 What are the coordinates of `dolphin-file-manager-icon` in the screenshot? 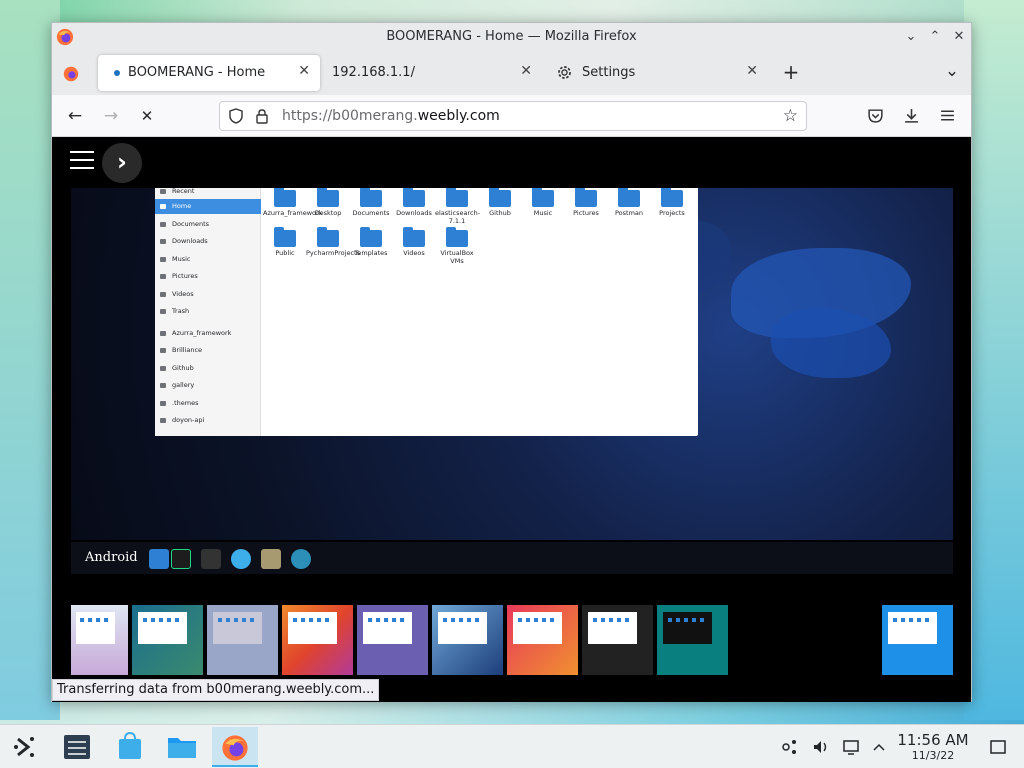 It's located at (182, 747).